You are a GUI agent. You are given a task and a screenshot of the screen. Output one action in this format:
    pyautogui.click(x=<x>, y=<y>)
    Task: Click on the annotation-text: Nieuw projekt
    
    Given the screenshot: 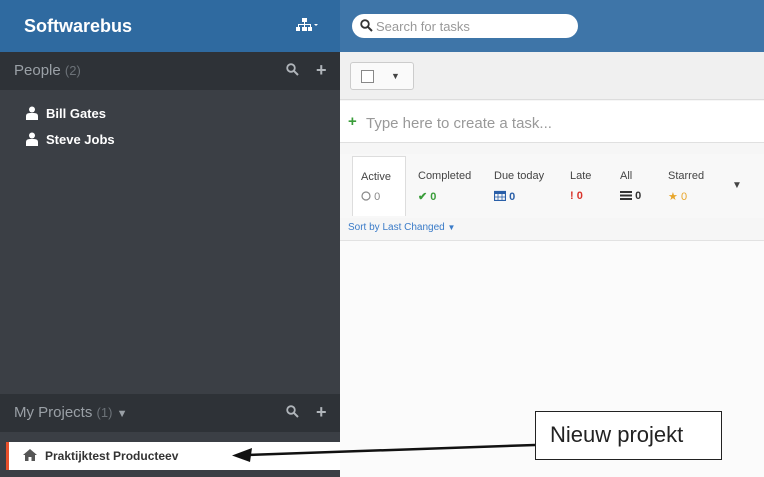 What is the action you would take?
    pyautogui.click(x=617, y=434)
    